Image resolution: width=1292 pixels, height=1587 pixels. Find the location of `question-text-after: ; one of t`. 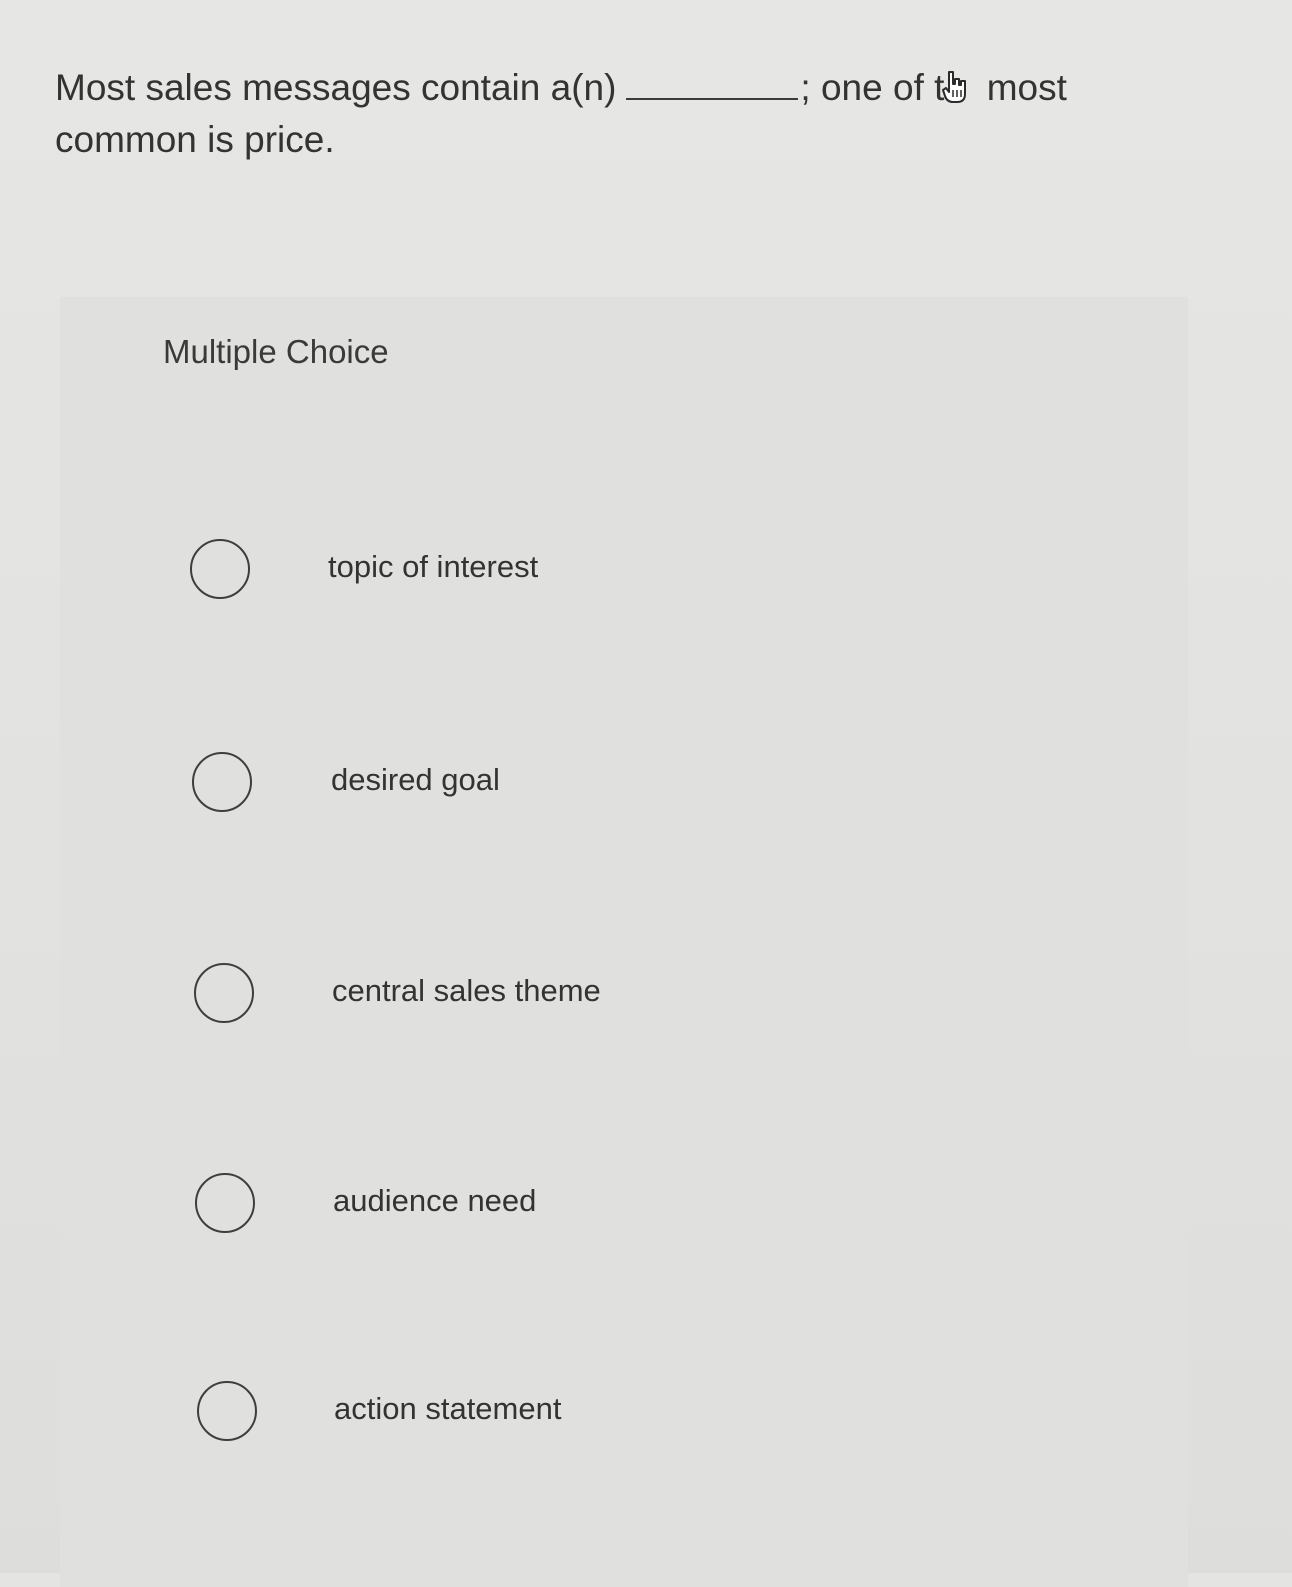

question-text-after: ; one of t is located at coordinates (872, 87).